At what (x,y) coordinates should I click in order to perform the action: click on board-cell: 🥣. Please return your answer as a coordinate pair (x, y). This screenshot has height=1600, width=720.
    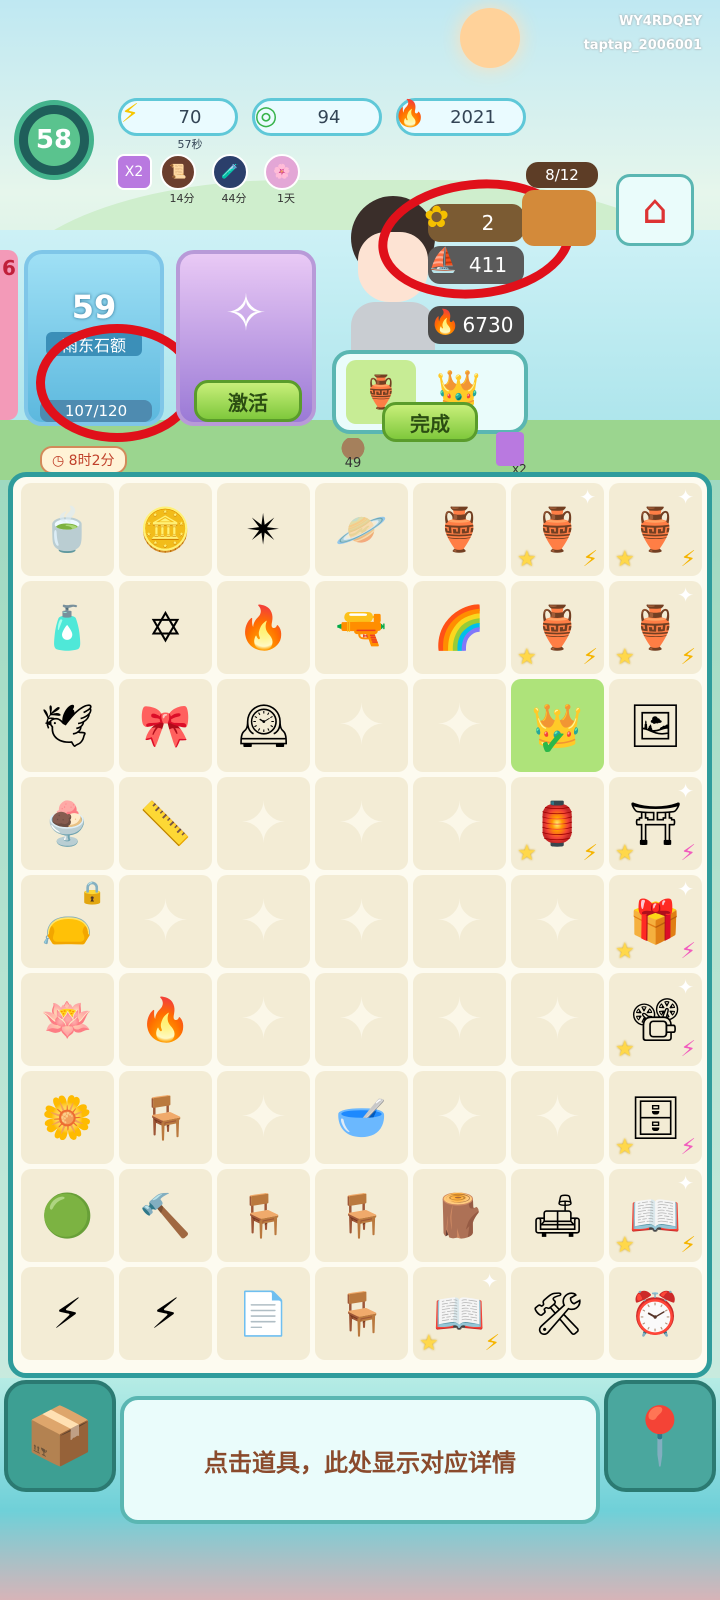
    Looking at the image, I should click on (361, 1117).